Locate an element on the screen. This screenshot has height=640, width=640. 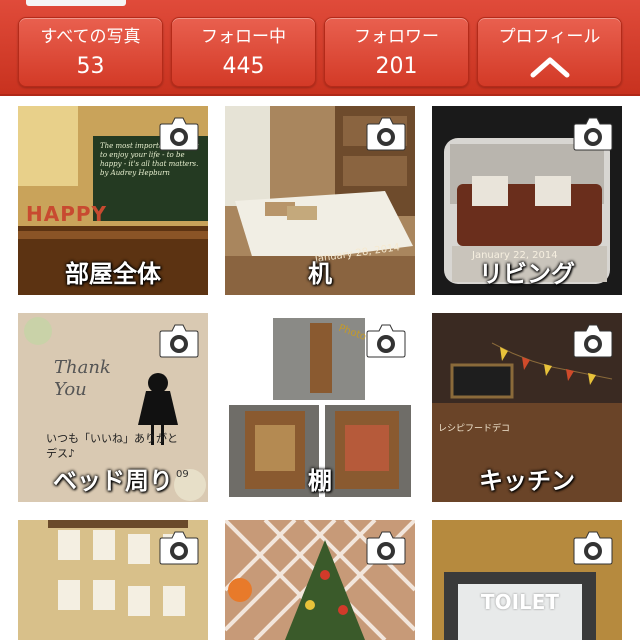
photo-tile: レシピフードデコ キッチン is located at coordinates (527, 407).